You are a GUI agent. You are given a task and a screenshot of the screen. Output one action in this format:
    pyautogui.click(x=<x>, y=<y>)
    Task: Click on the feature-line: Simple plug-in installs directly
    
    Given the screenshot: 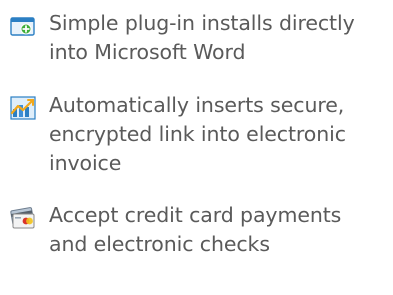 What is the action you would take?
    pyautogui.click(x=202, y=23)
    